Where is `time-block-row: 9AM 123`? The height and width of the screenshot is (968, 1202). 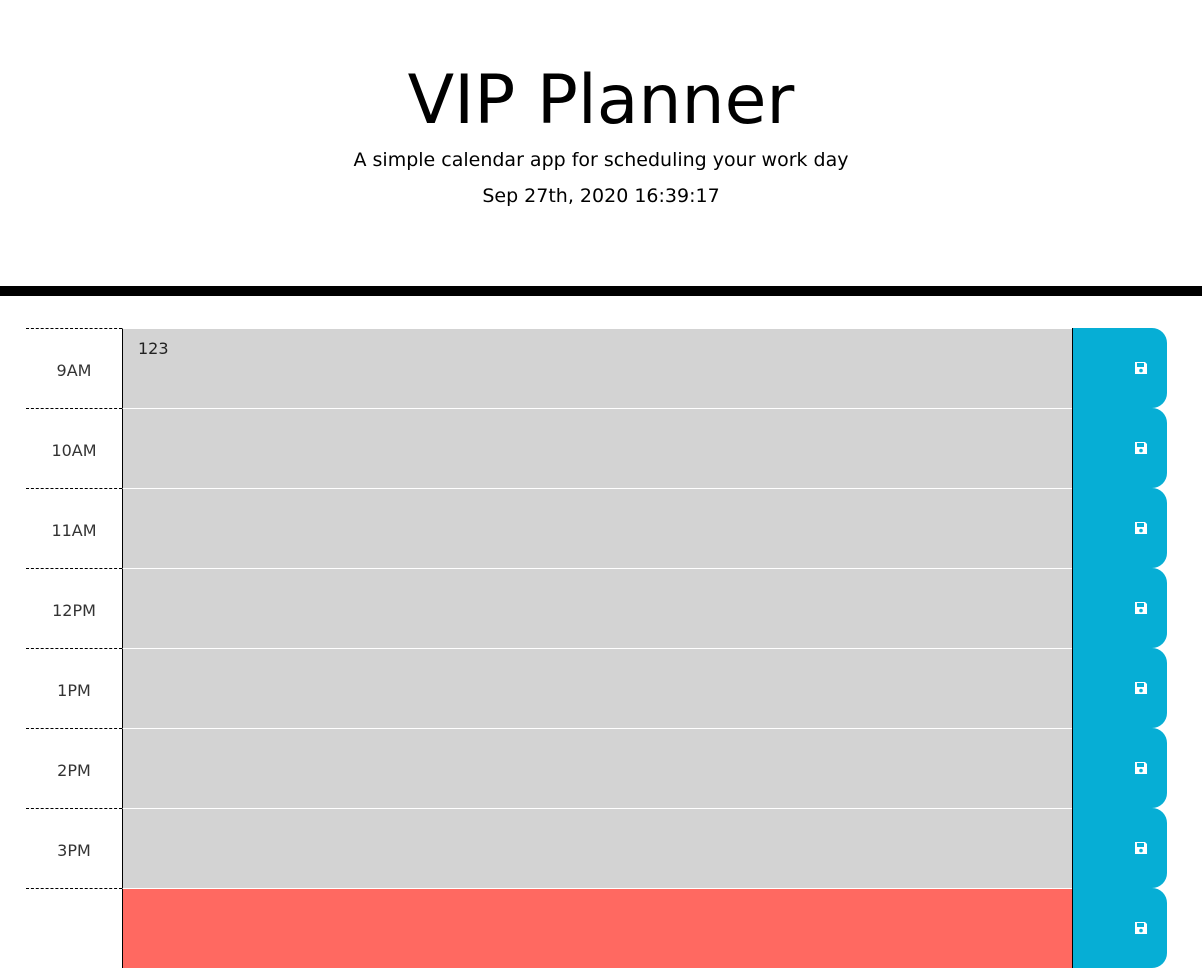 time-block-row: 9AM 123 is located at coordinates (596, 368).